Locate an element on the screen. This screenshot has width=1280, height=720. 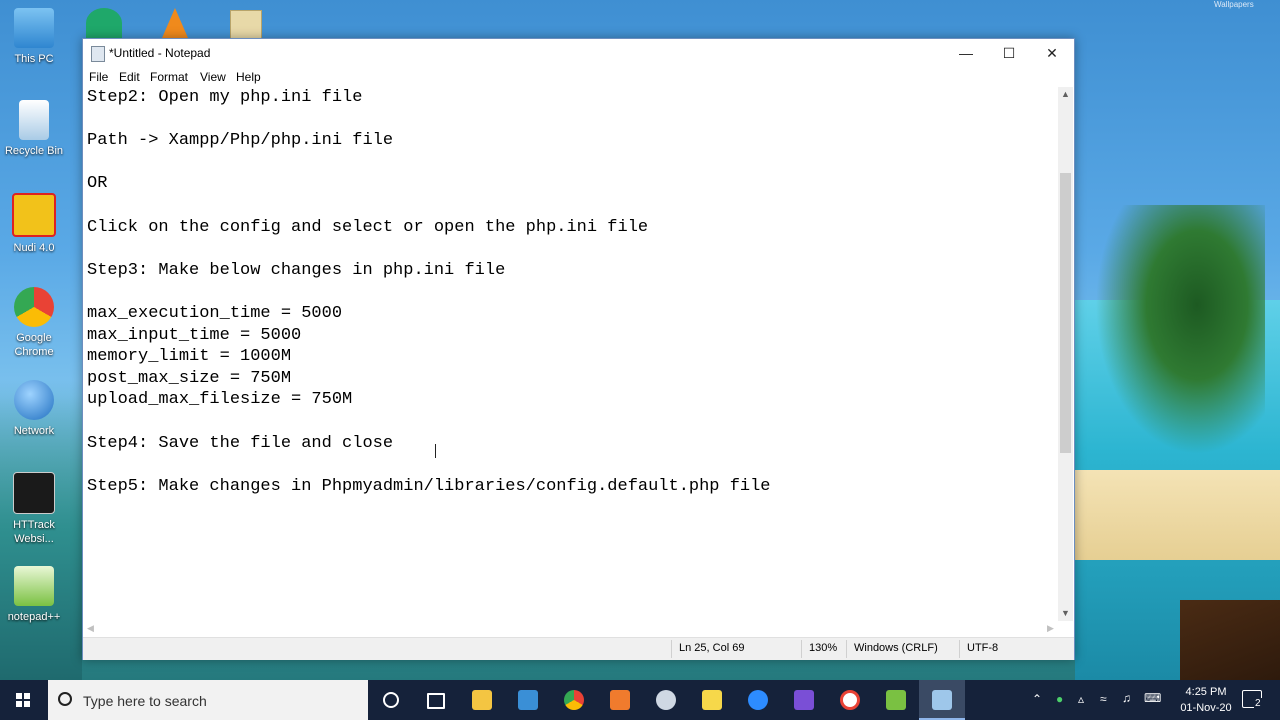
notepadpp-icon is located at coordinates (896, 700).